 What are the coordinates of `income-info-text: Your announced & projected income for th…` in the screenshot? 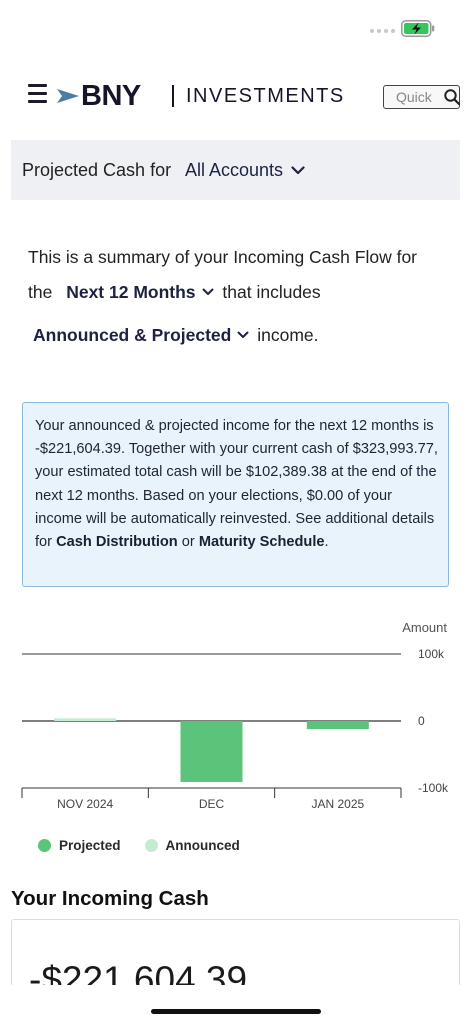 It's located at (239, 484).